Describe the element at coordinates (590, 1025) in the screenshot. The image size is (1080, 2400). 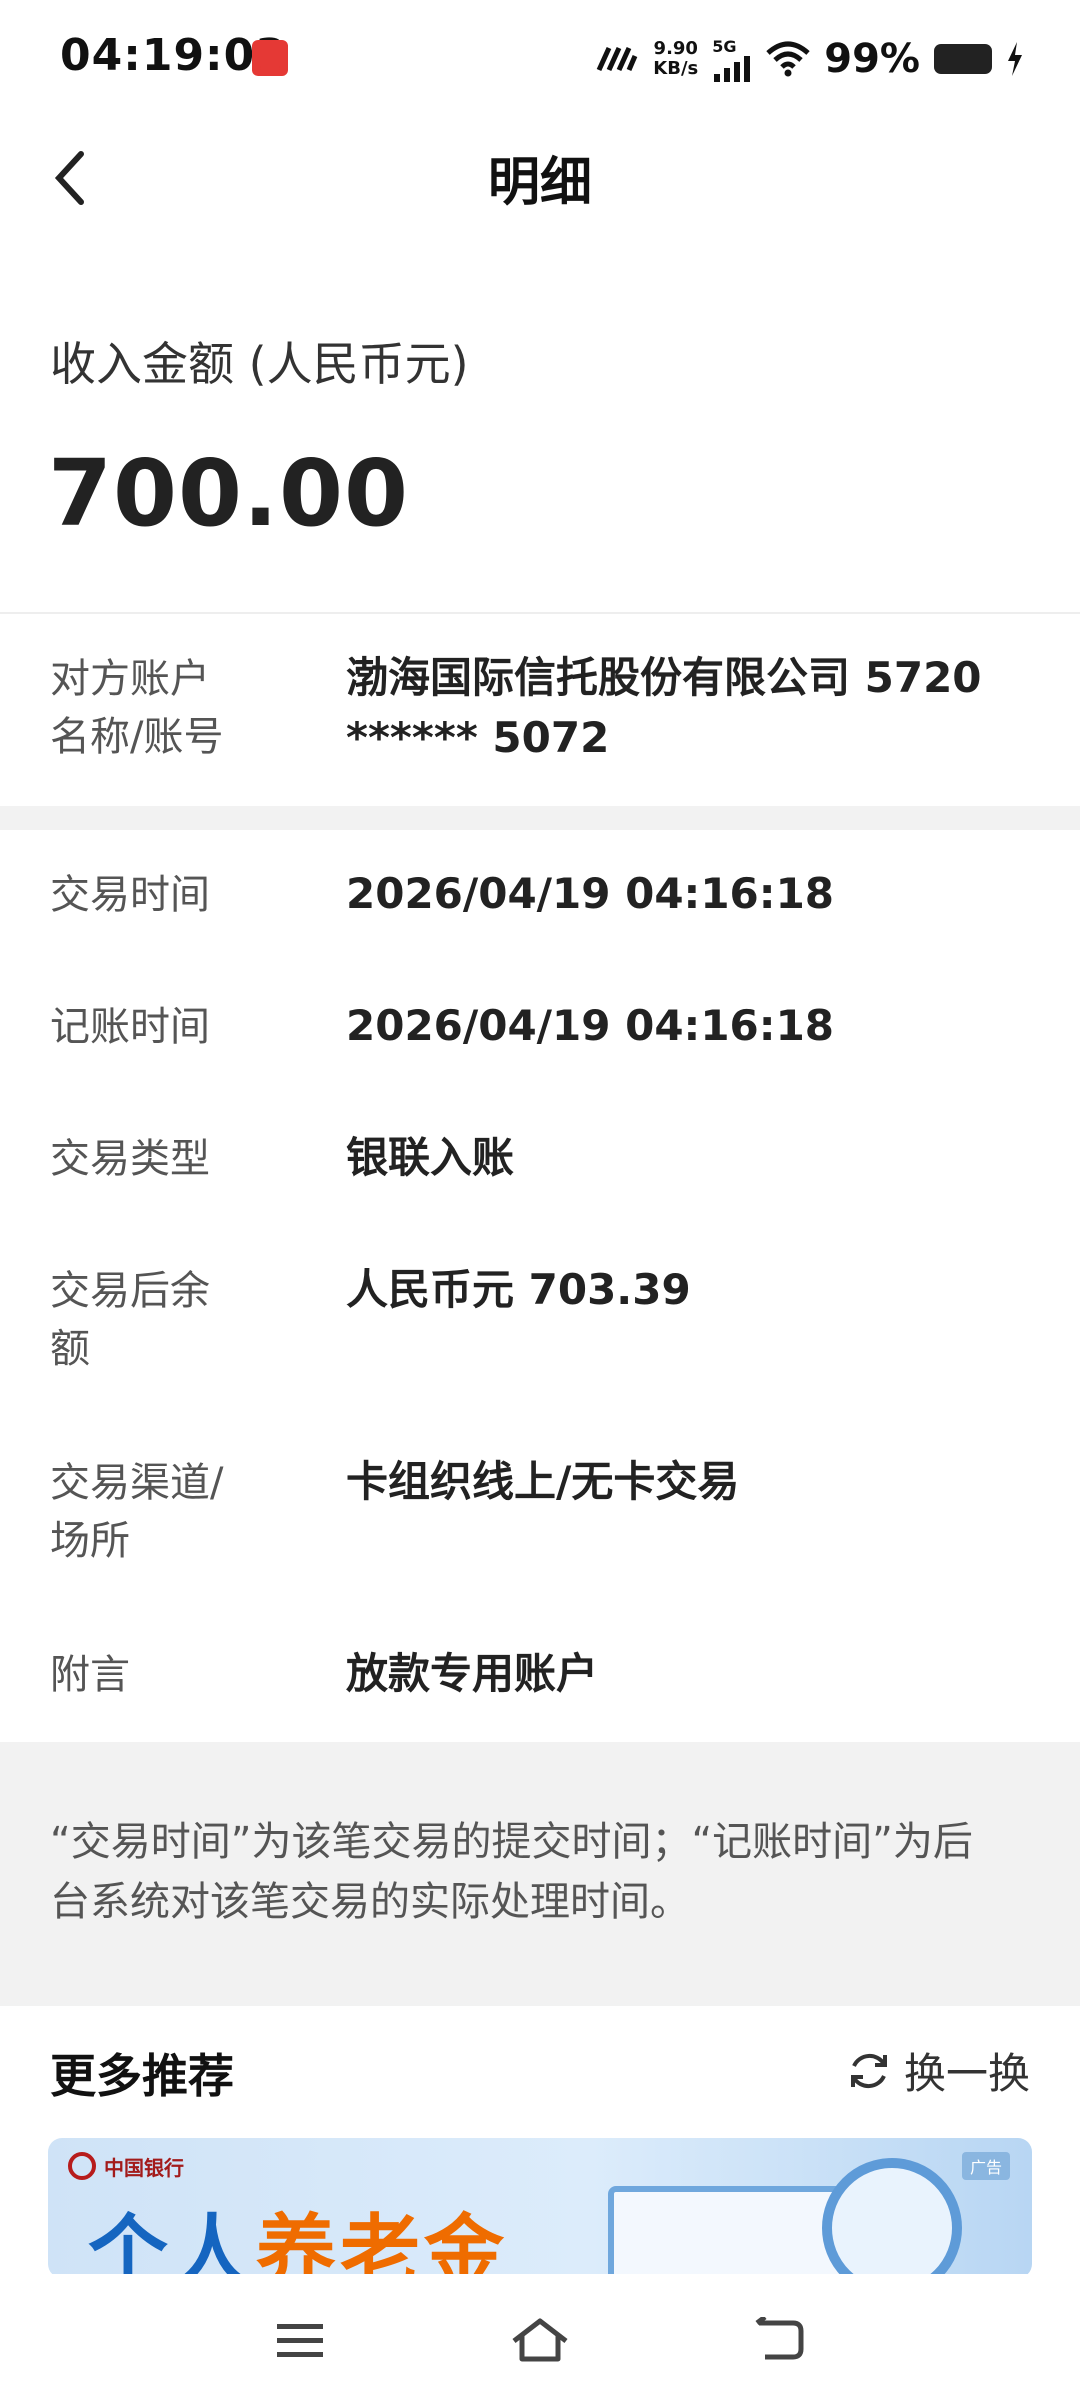
I see `post-time-value: 2026/04/19 04:16:18` at that location.